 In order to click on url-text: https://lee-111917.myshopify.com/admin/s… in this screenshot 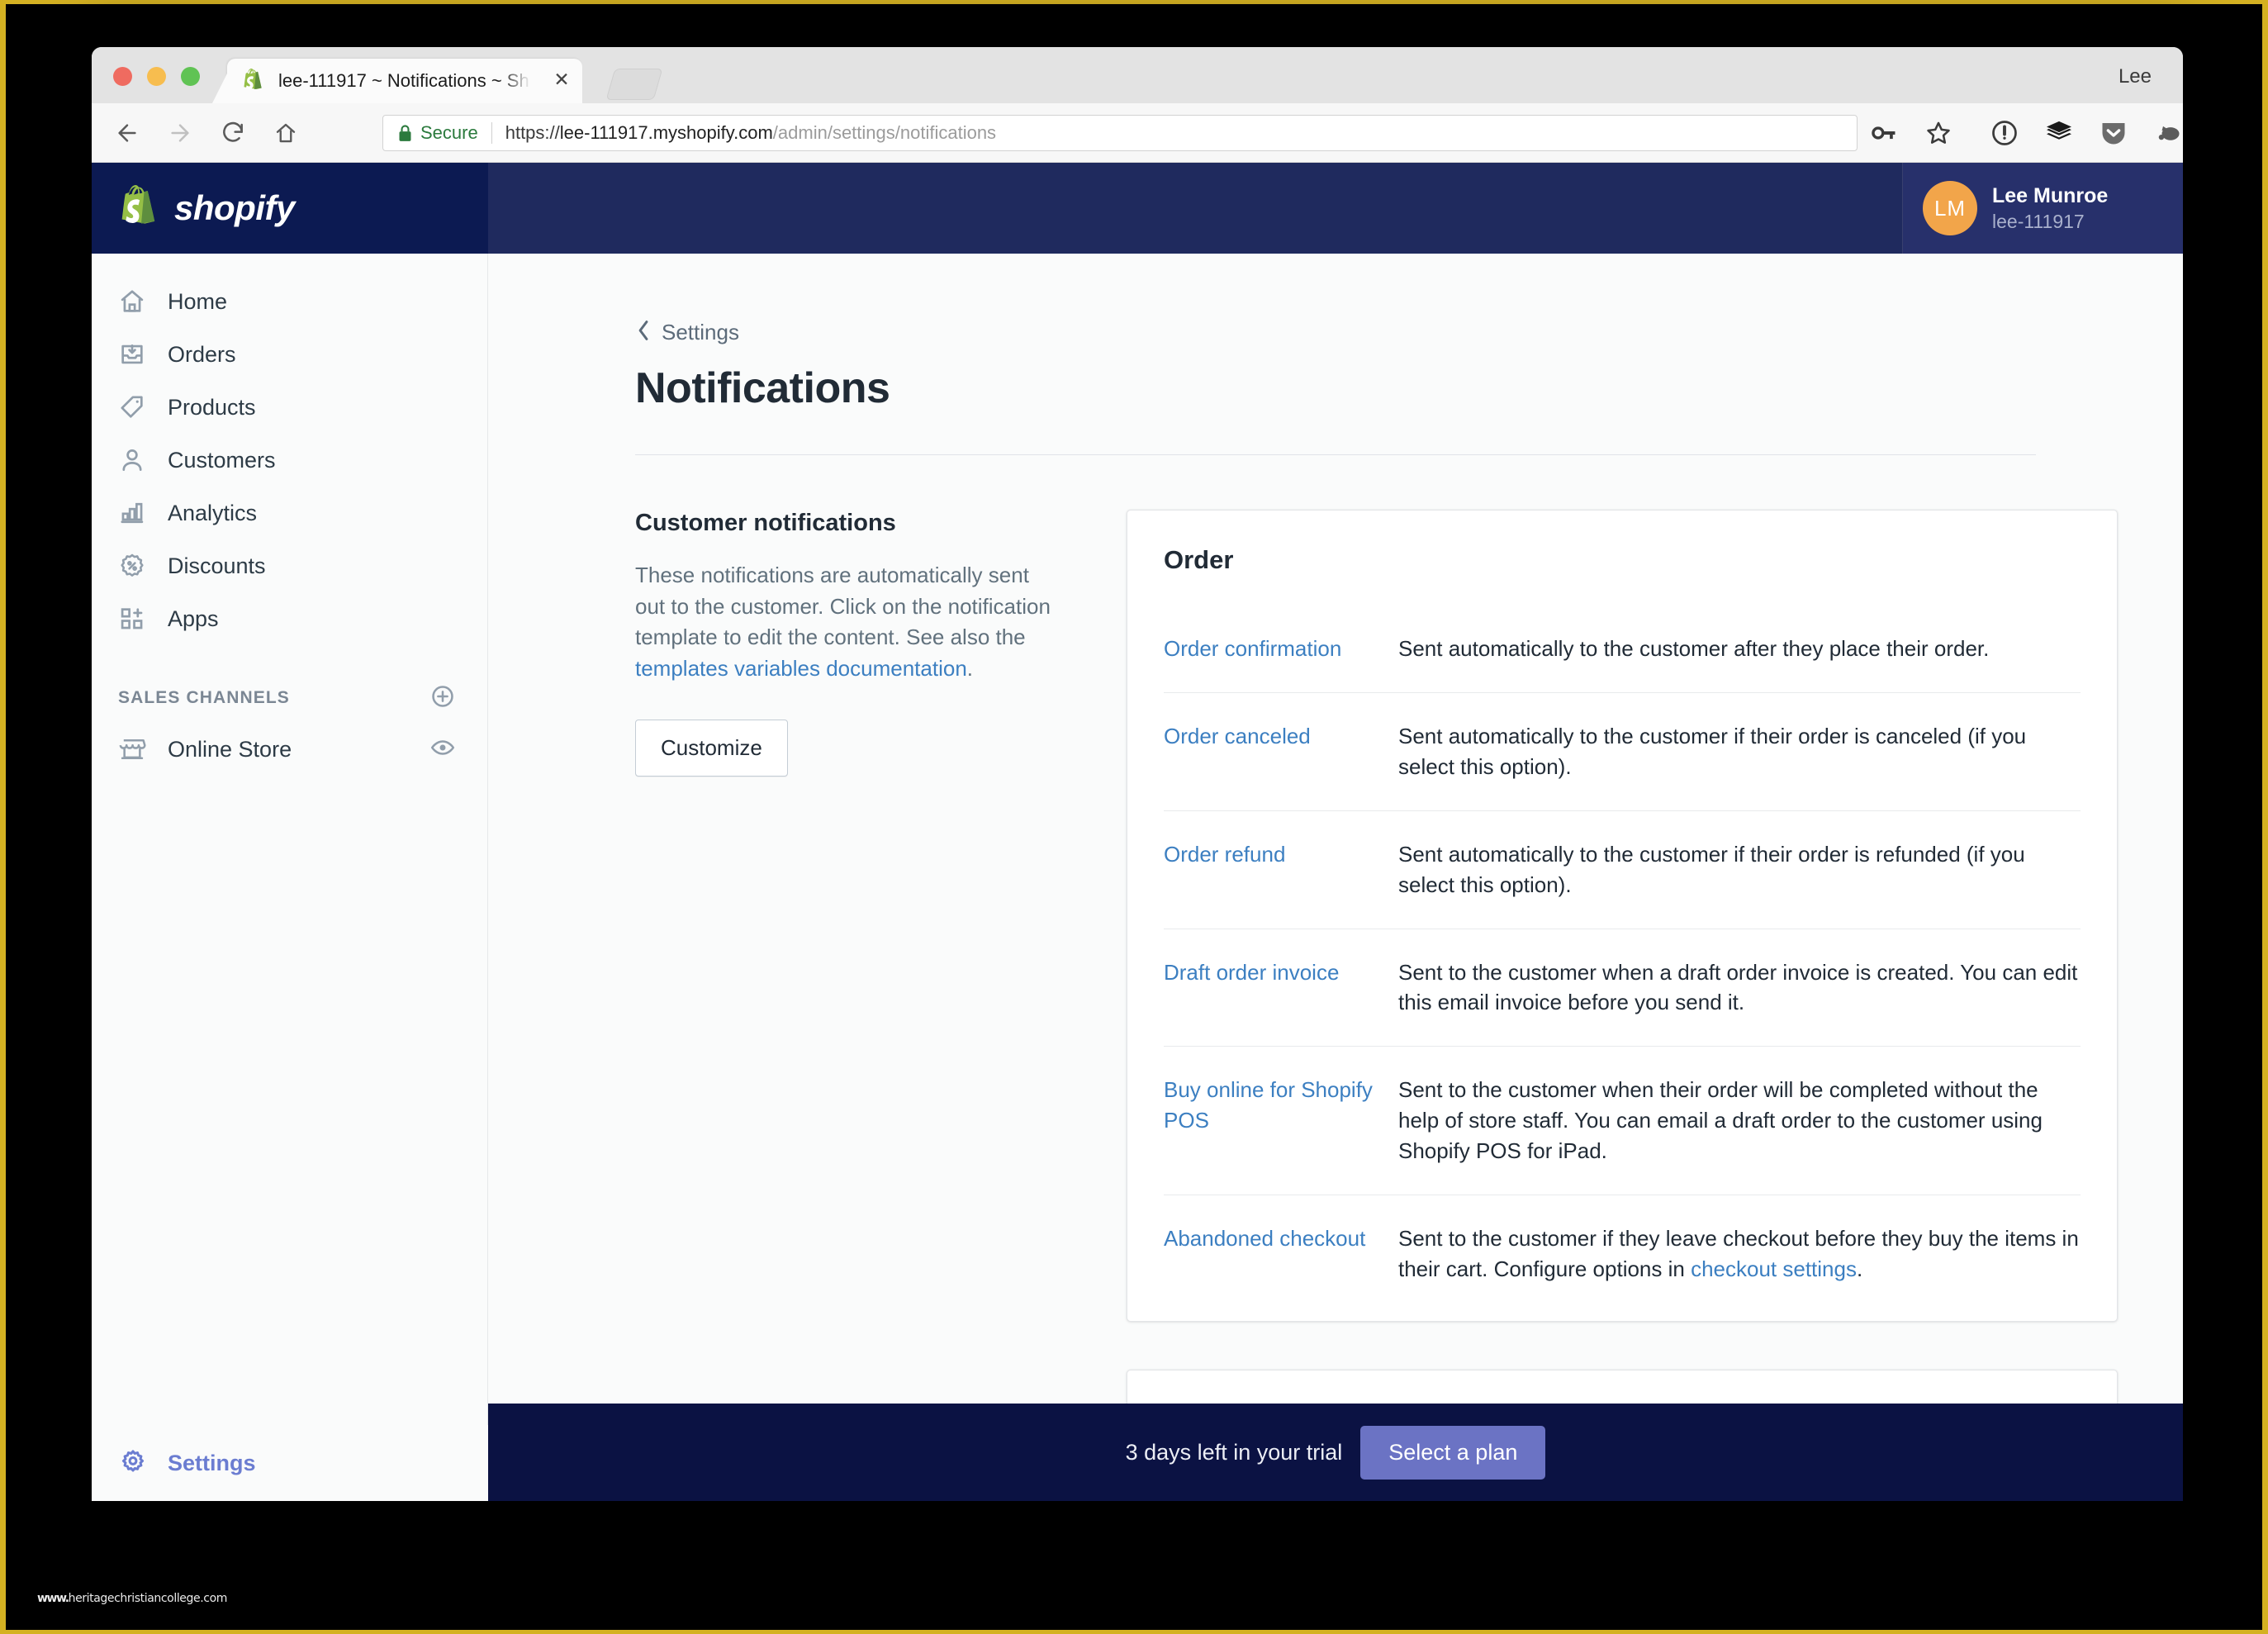, I will do `click(750, 133)`.